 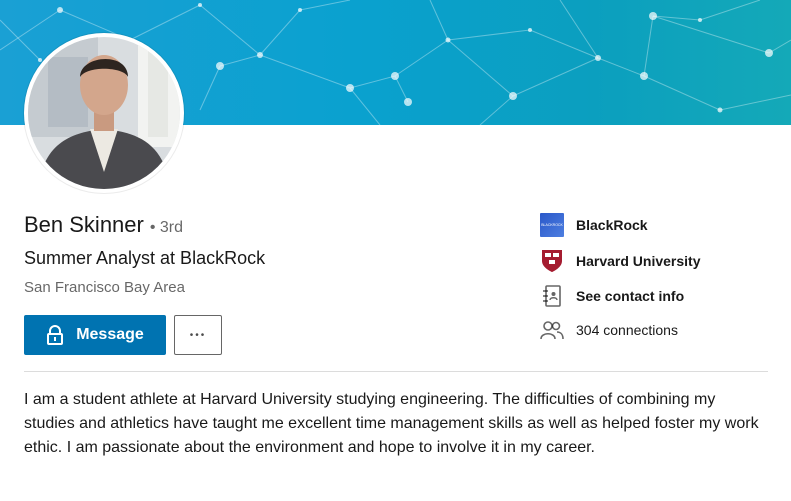 I want to click on profile-headline: Summer Analyst at BlackRock, so click(x=145, y=258).